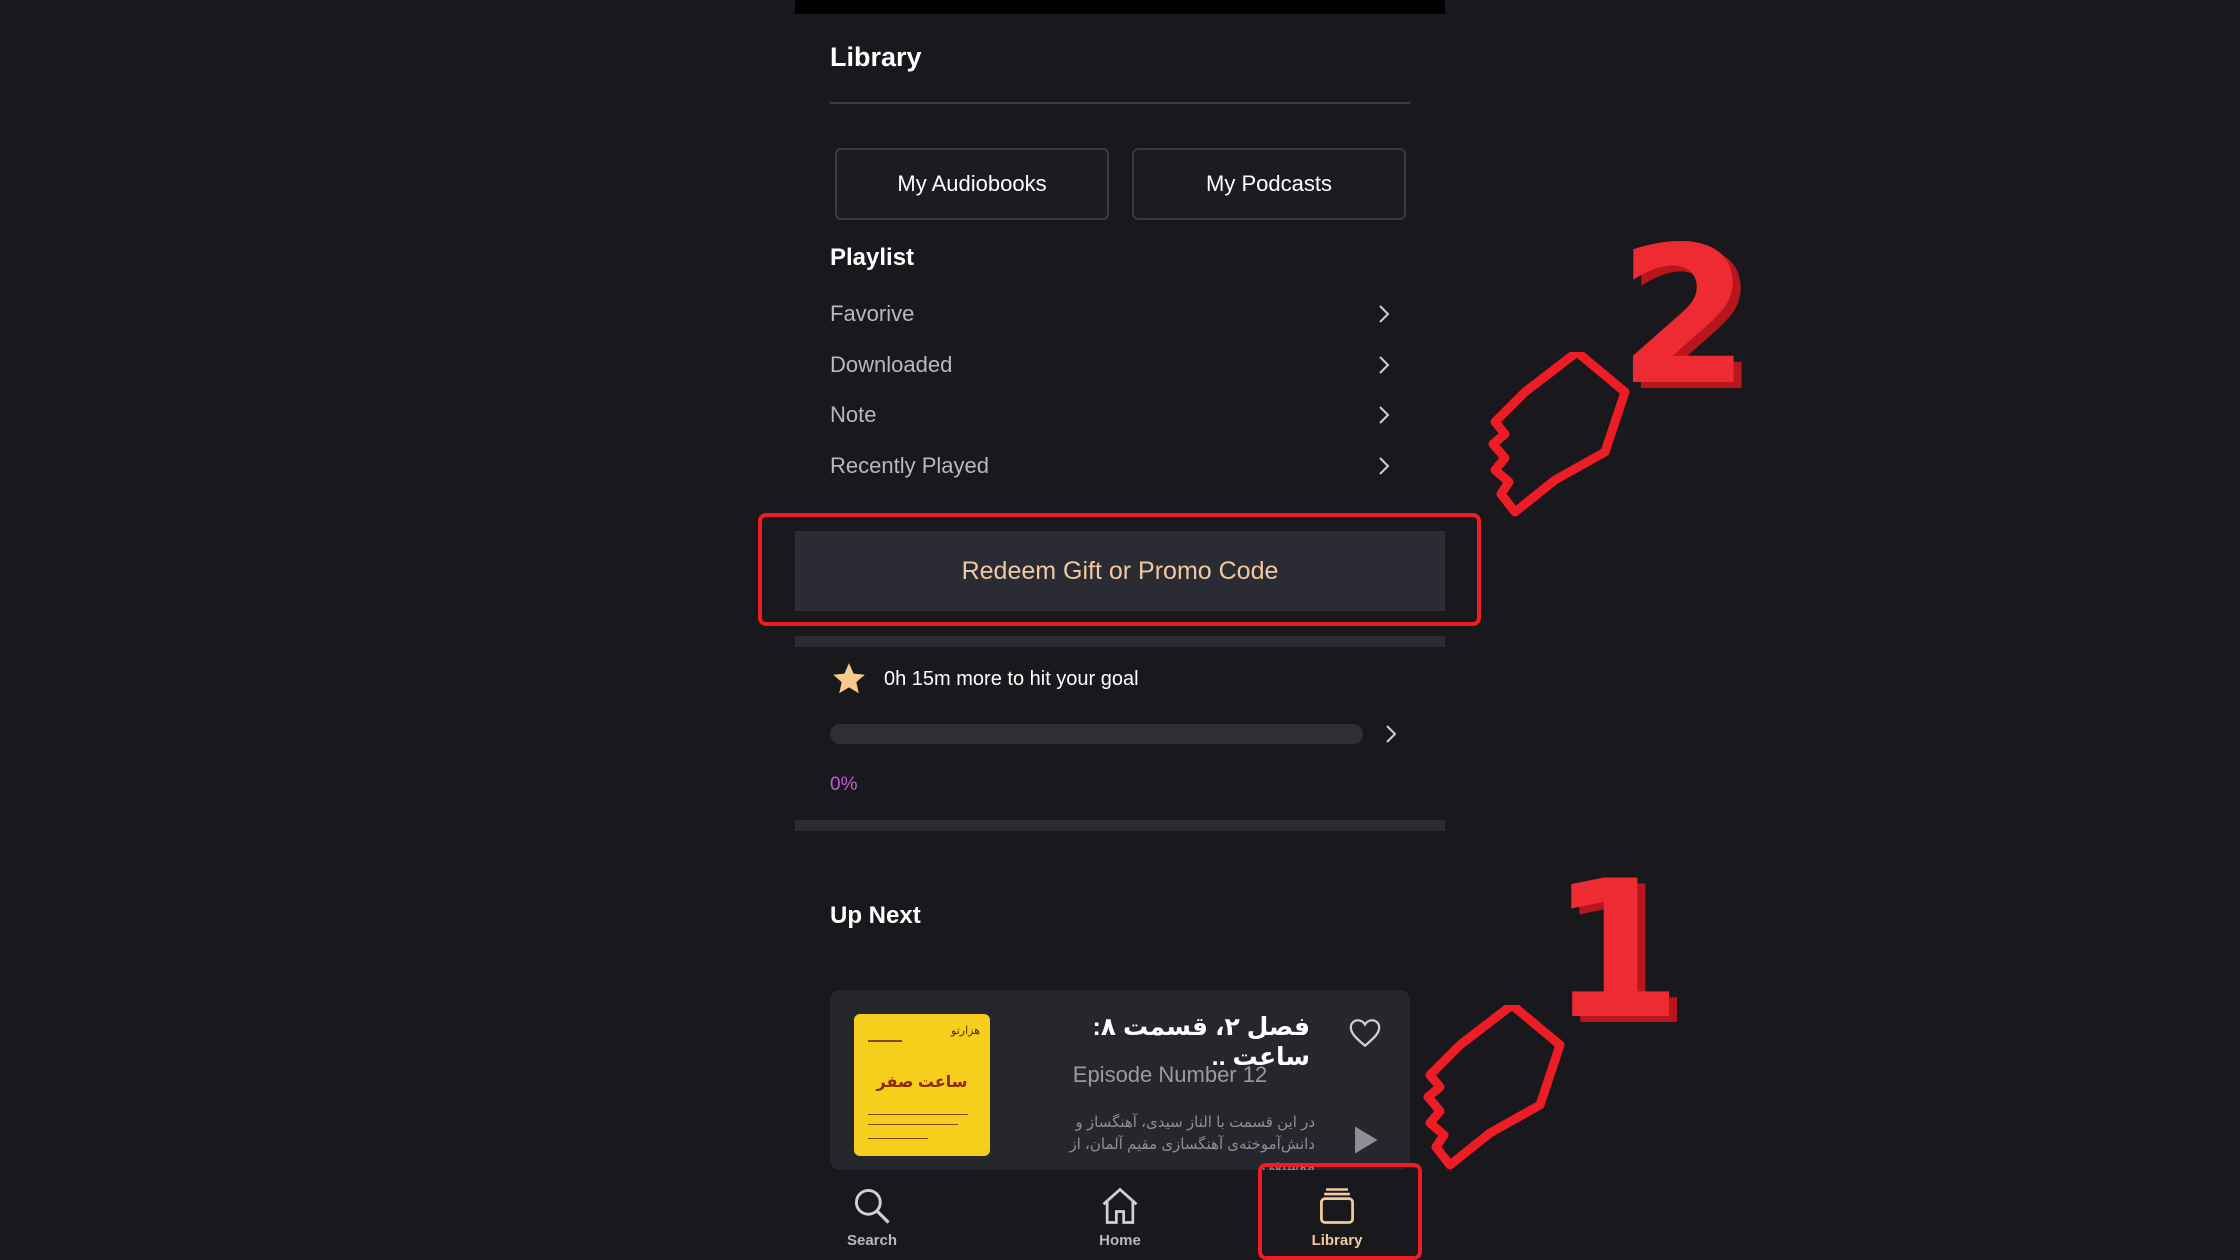  I want to click on episode-cover: هزارتو ساعت صفر, so click(922, 1085).